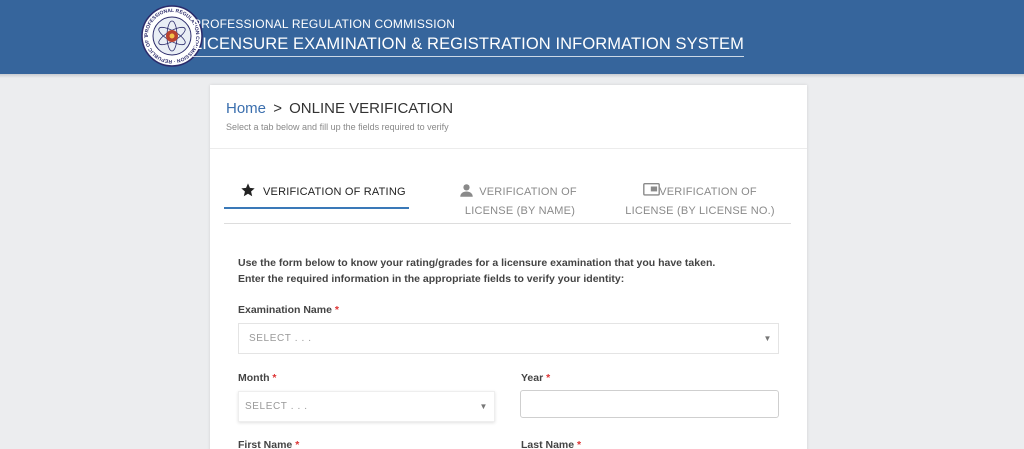 This screenshot has height=449, width=1024. I want to click on tab-verification-of-rating: VERIFICATION OF RATING, so click(316, 202).